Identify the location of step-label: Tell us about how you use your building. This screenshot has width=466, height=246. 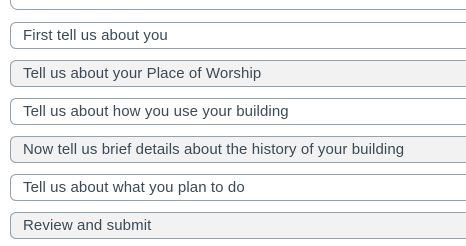
(156, 111).